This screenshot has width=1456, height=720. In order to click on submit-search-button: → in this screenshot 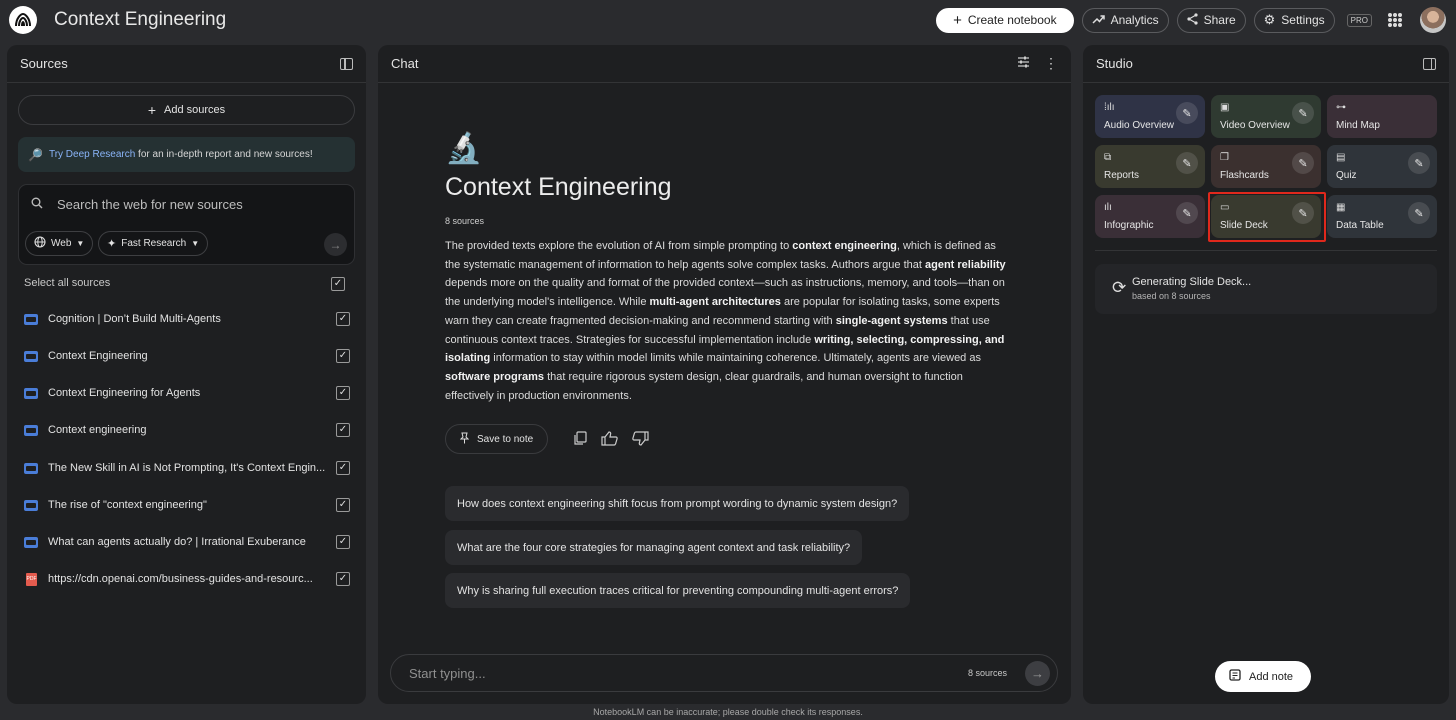, I will do `click(335, 244)`.